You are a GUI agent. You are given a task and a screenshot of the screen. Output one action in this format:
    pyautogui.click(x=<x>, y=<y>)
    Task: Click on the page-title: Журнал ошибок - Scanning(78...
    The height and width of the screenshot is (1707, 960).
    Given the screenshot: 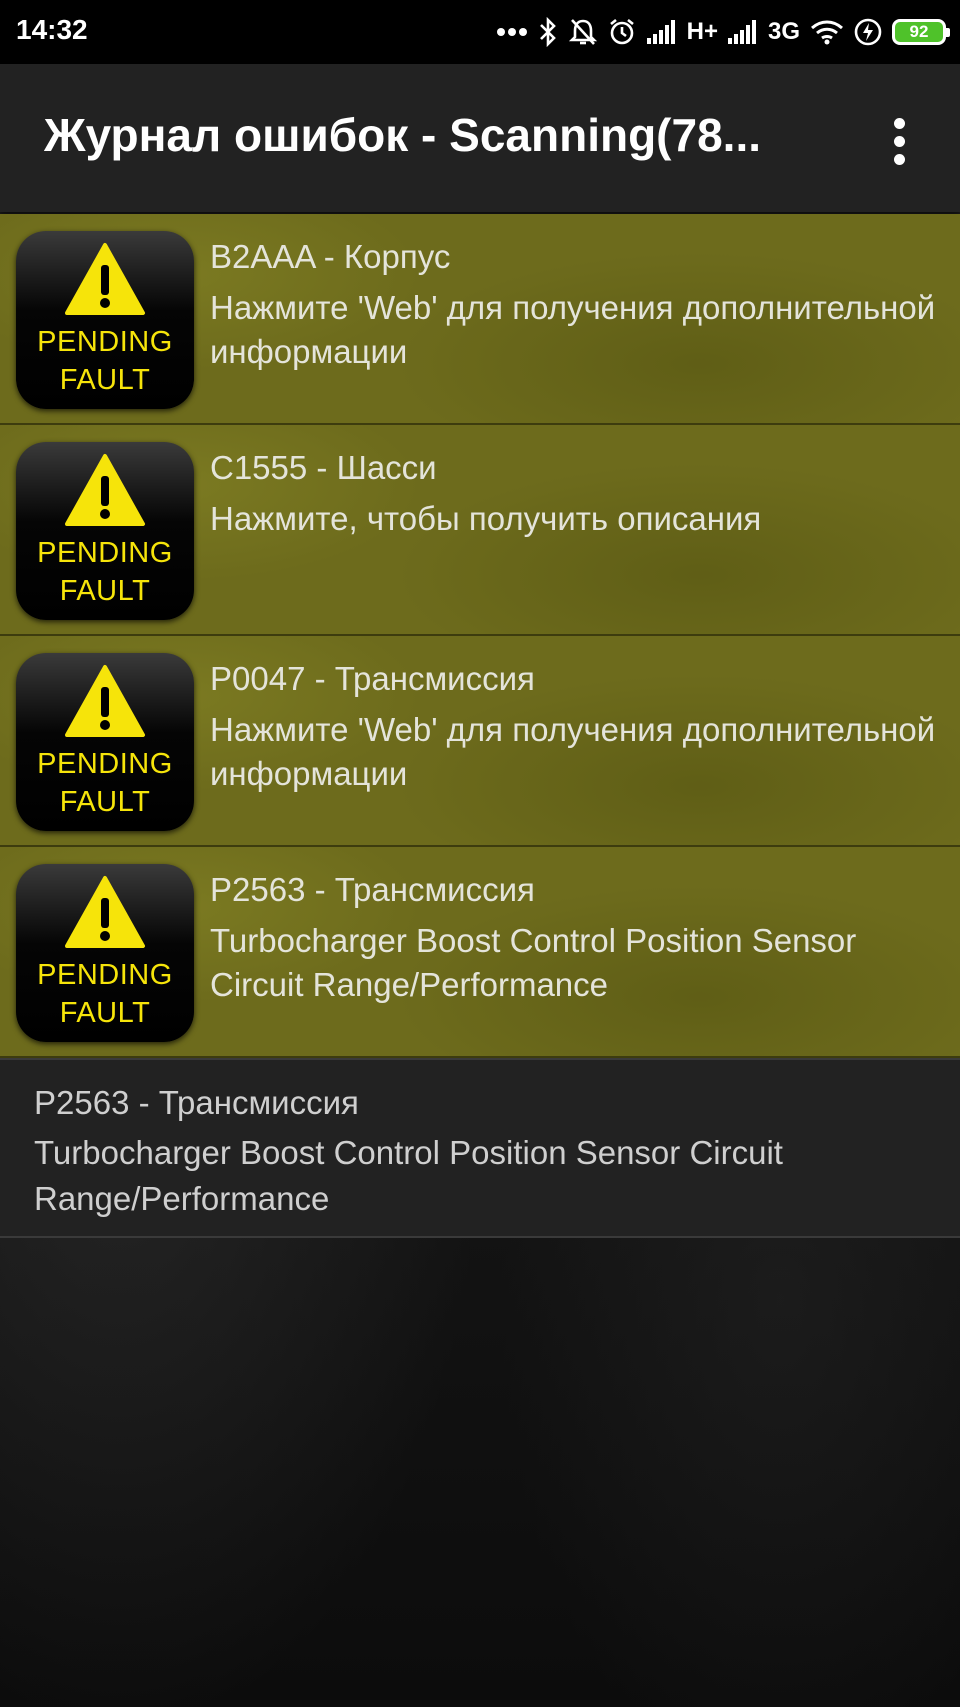 What is the action you would take?
    pyautogui.click(x=402, y=135)
    